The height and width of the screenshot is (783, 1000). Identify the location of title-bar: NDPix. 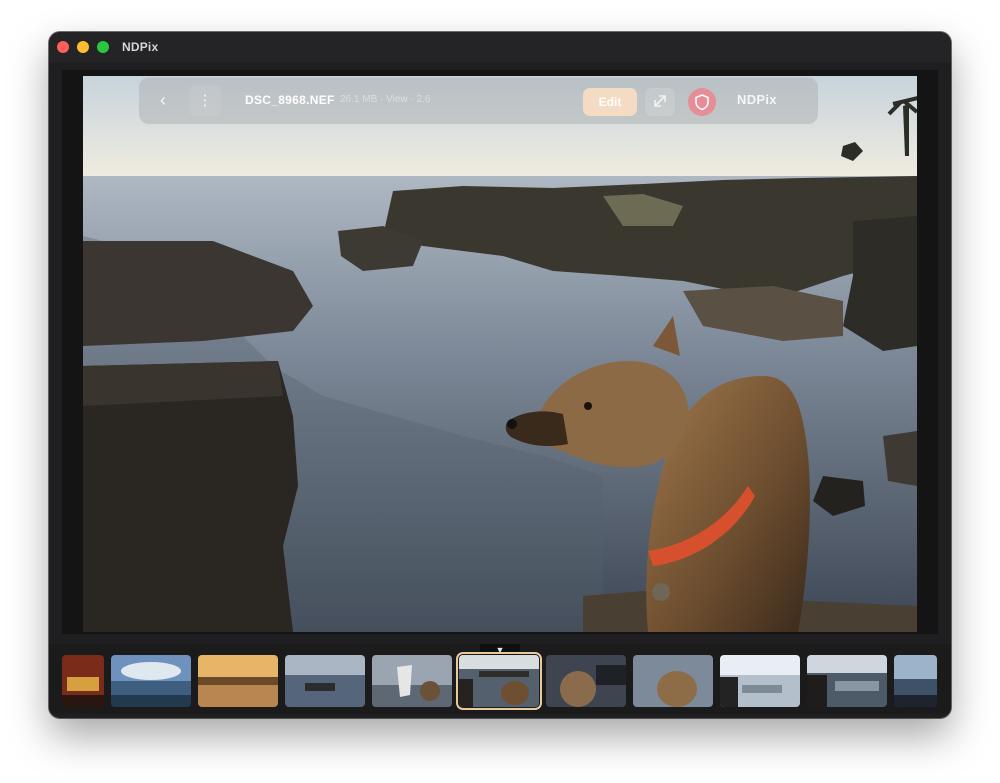
(500, 47).